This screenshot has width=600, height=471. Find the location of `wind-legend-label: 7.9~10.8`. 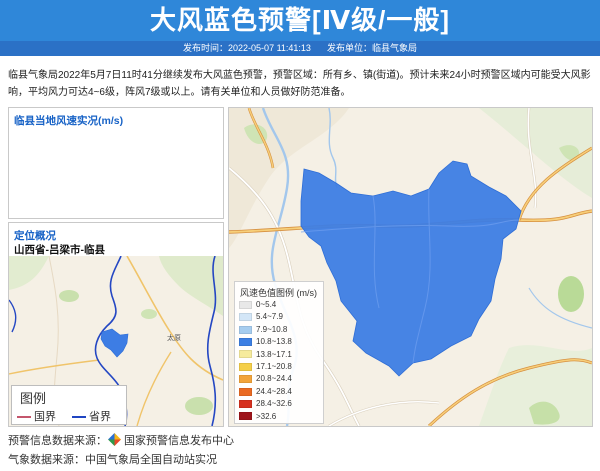

wind-legend-label: 7.9~10.8 is located at coordinates (272, 329).